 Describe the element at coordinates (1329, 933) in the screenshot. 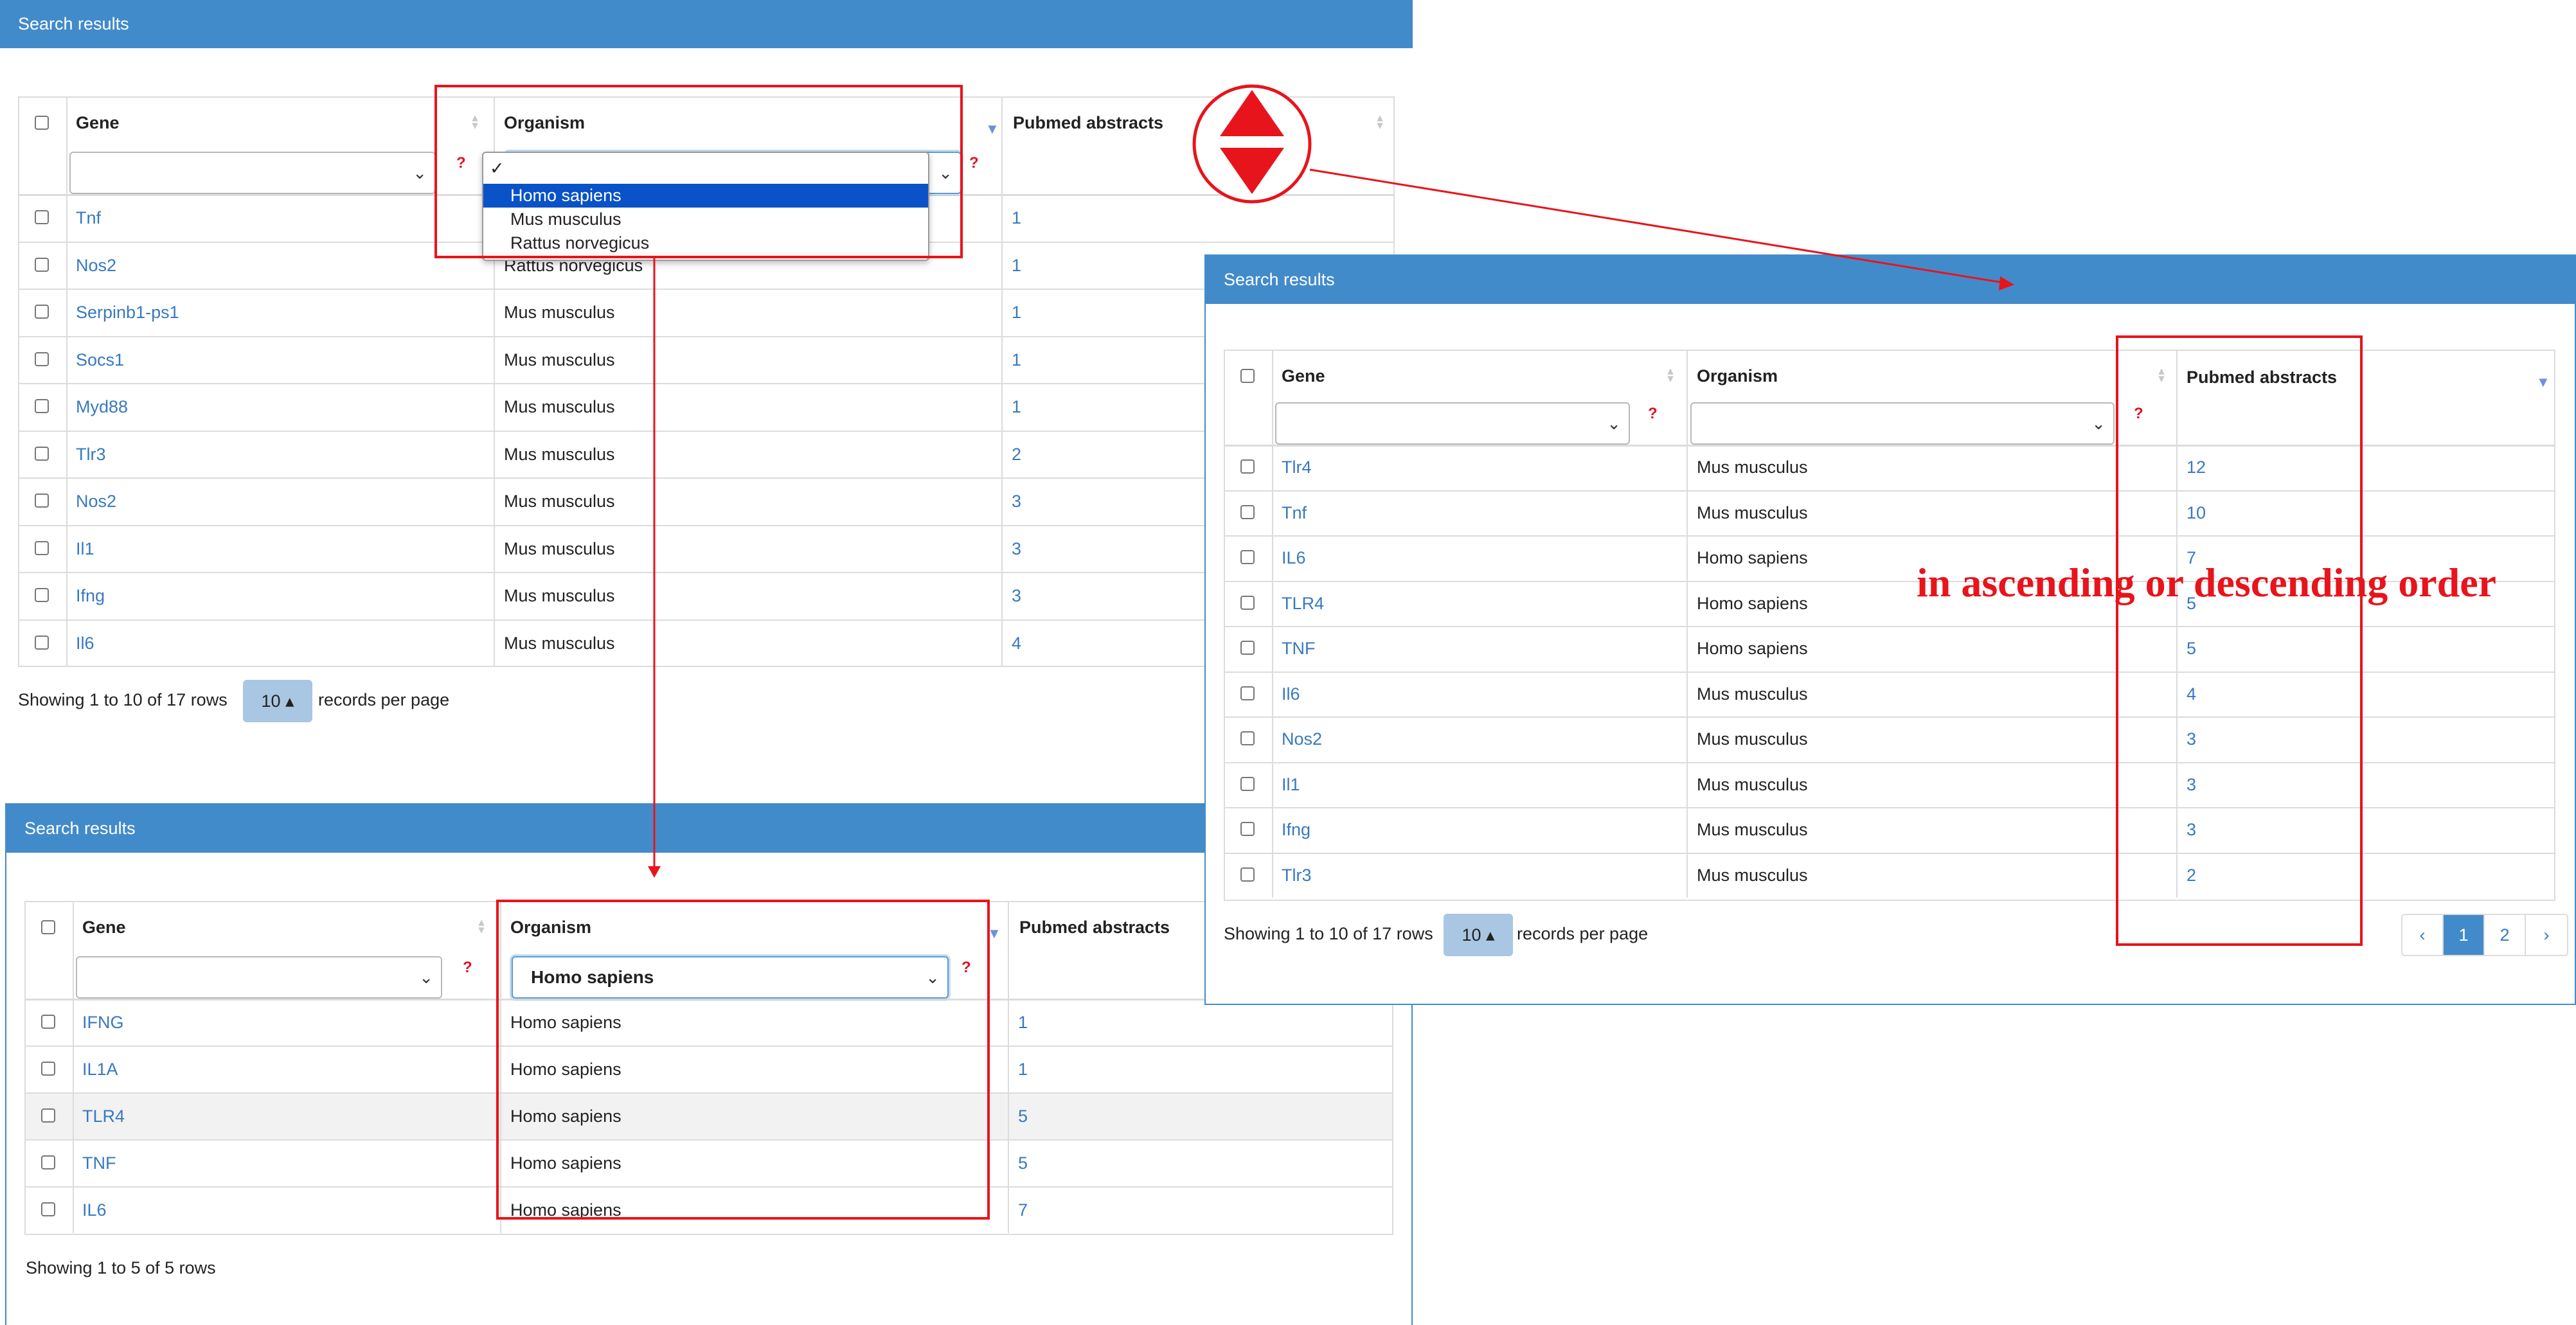

I see `rows-info: Showing 1 to 10 of 17 rows` at that location.